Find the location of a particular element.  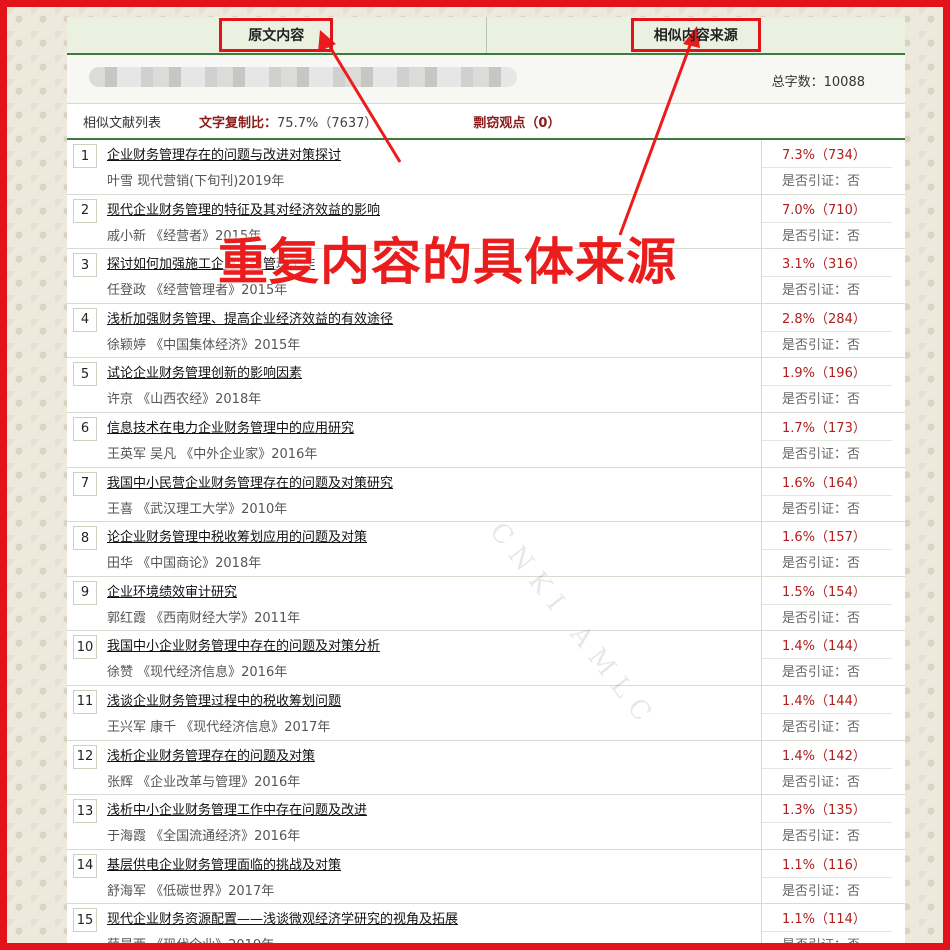

row-index: 11 is located at coordinates (85, 701).